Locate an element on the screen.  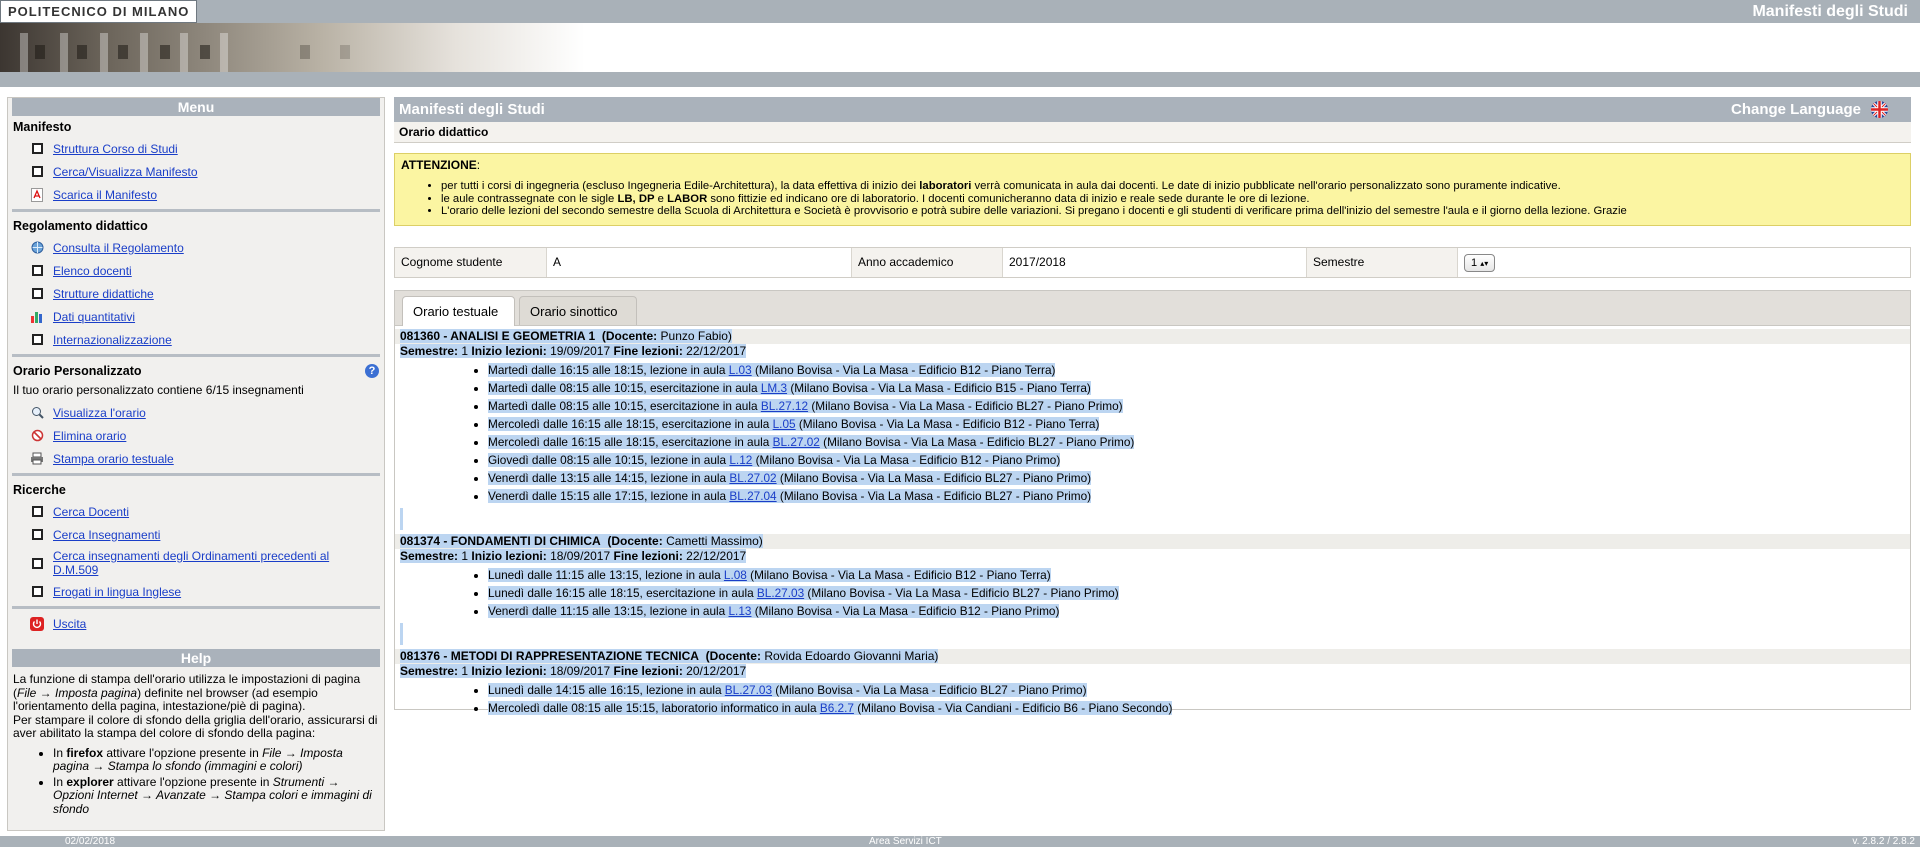
sidebar-link-elenco-docenti: Elenco docenti is located at coordinates (92, 271).